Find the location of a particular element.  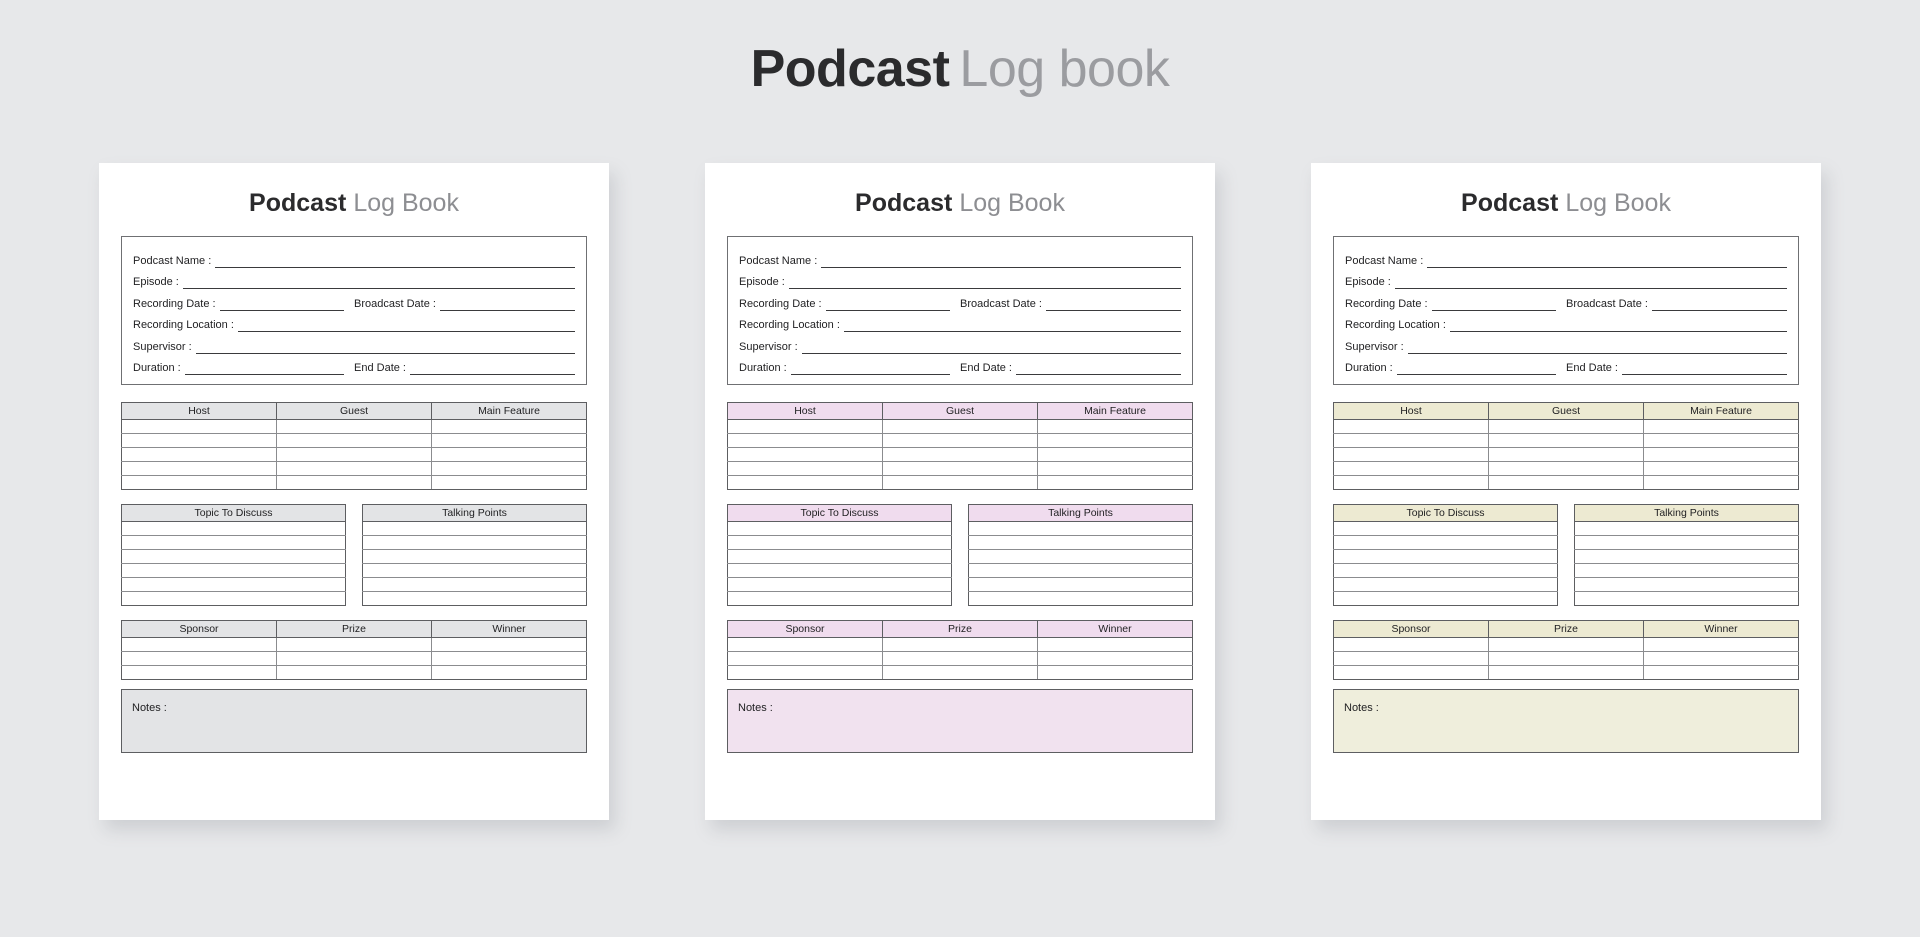

field-recording-location: Recording Location : is located at coordinates (960, 325).